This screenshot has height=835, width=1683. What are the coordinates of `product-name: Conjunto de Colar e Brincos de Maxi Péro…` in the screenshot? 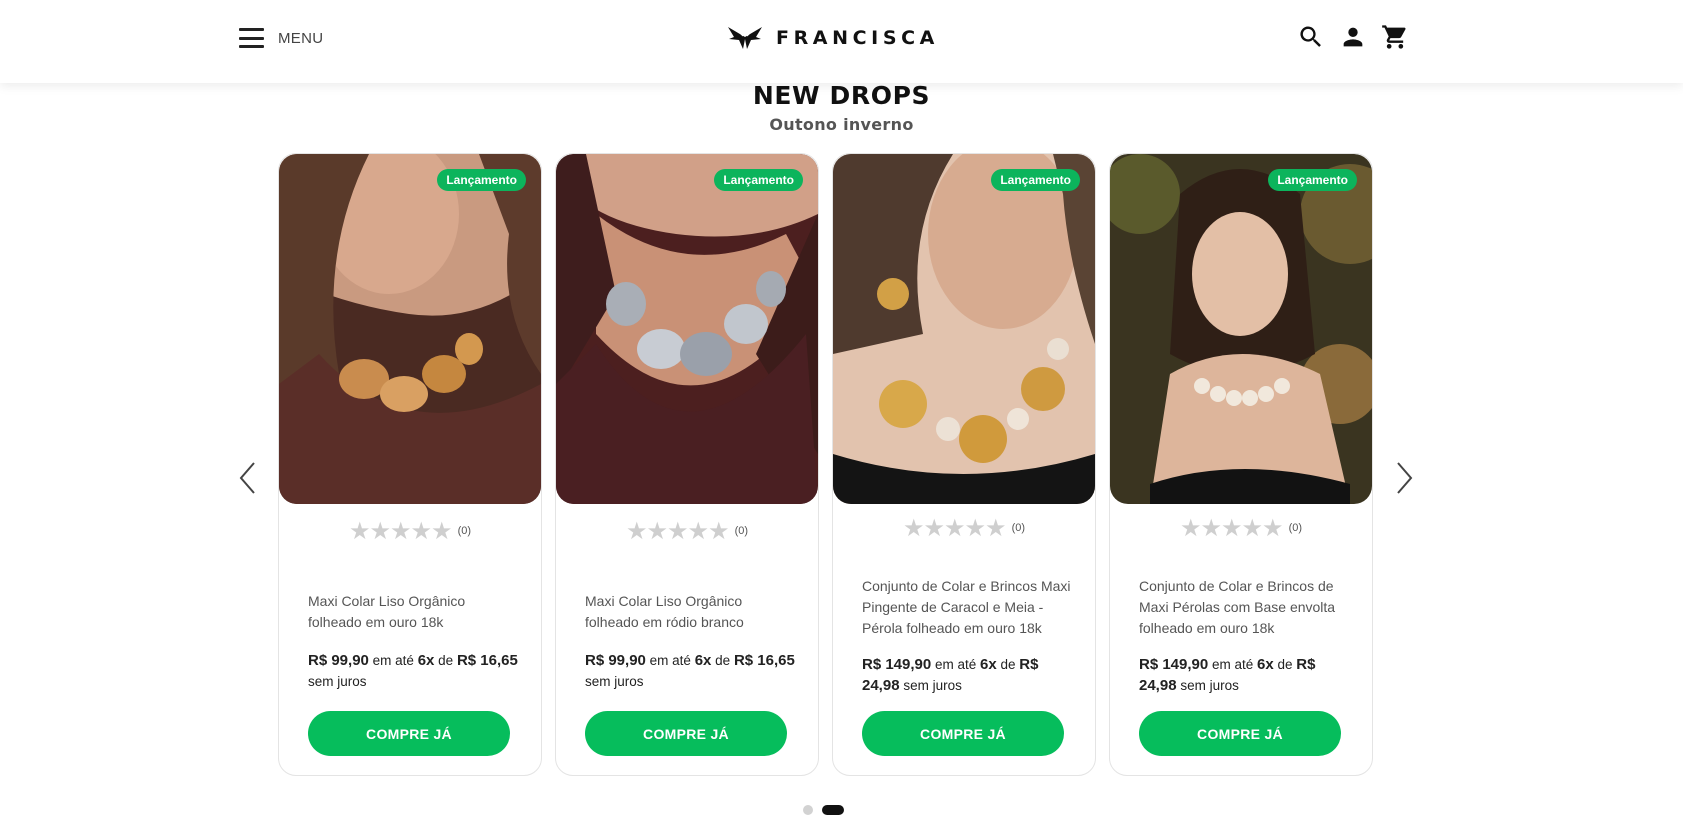 It's located at (1244, 607).